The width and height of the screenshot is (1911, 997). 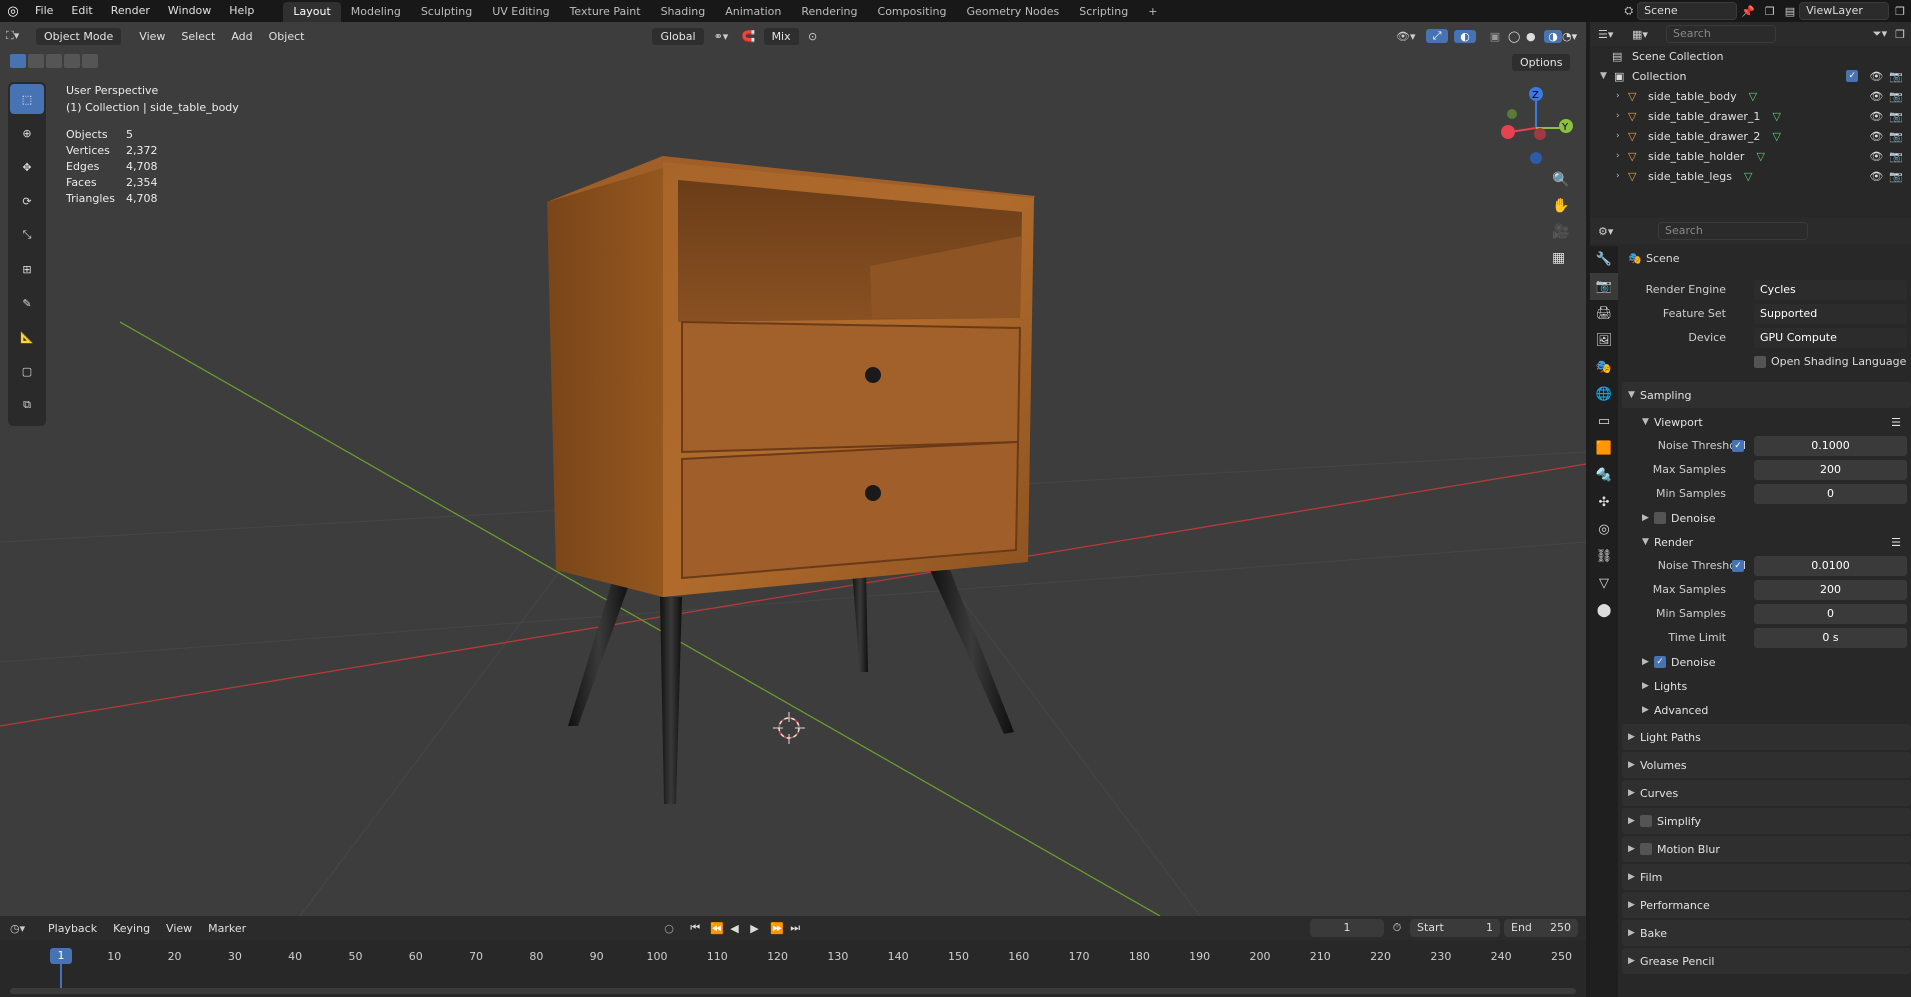 I want to click on panel-grease-pencil: ▶ Grease Pencil, so click(x=1766, y=961).